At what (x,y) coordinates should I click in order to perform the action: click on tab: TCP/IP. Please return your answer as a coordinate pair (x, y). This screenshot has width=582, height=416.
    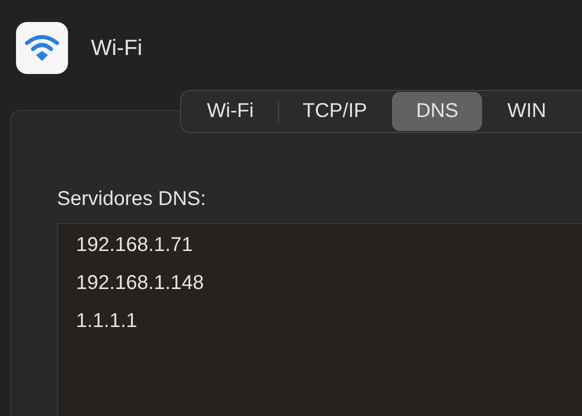
    Looking at the image, I should click on (335, 111).